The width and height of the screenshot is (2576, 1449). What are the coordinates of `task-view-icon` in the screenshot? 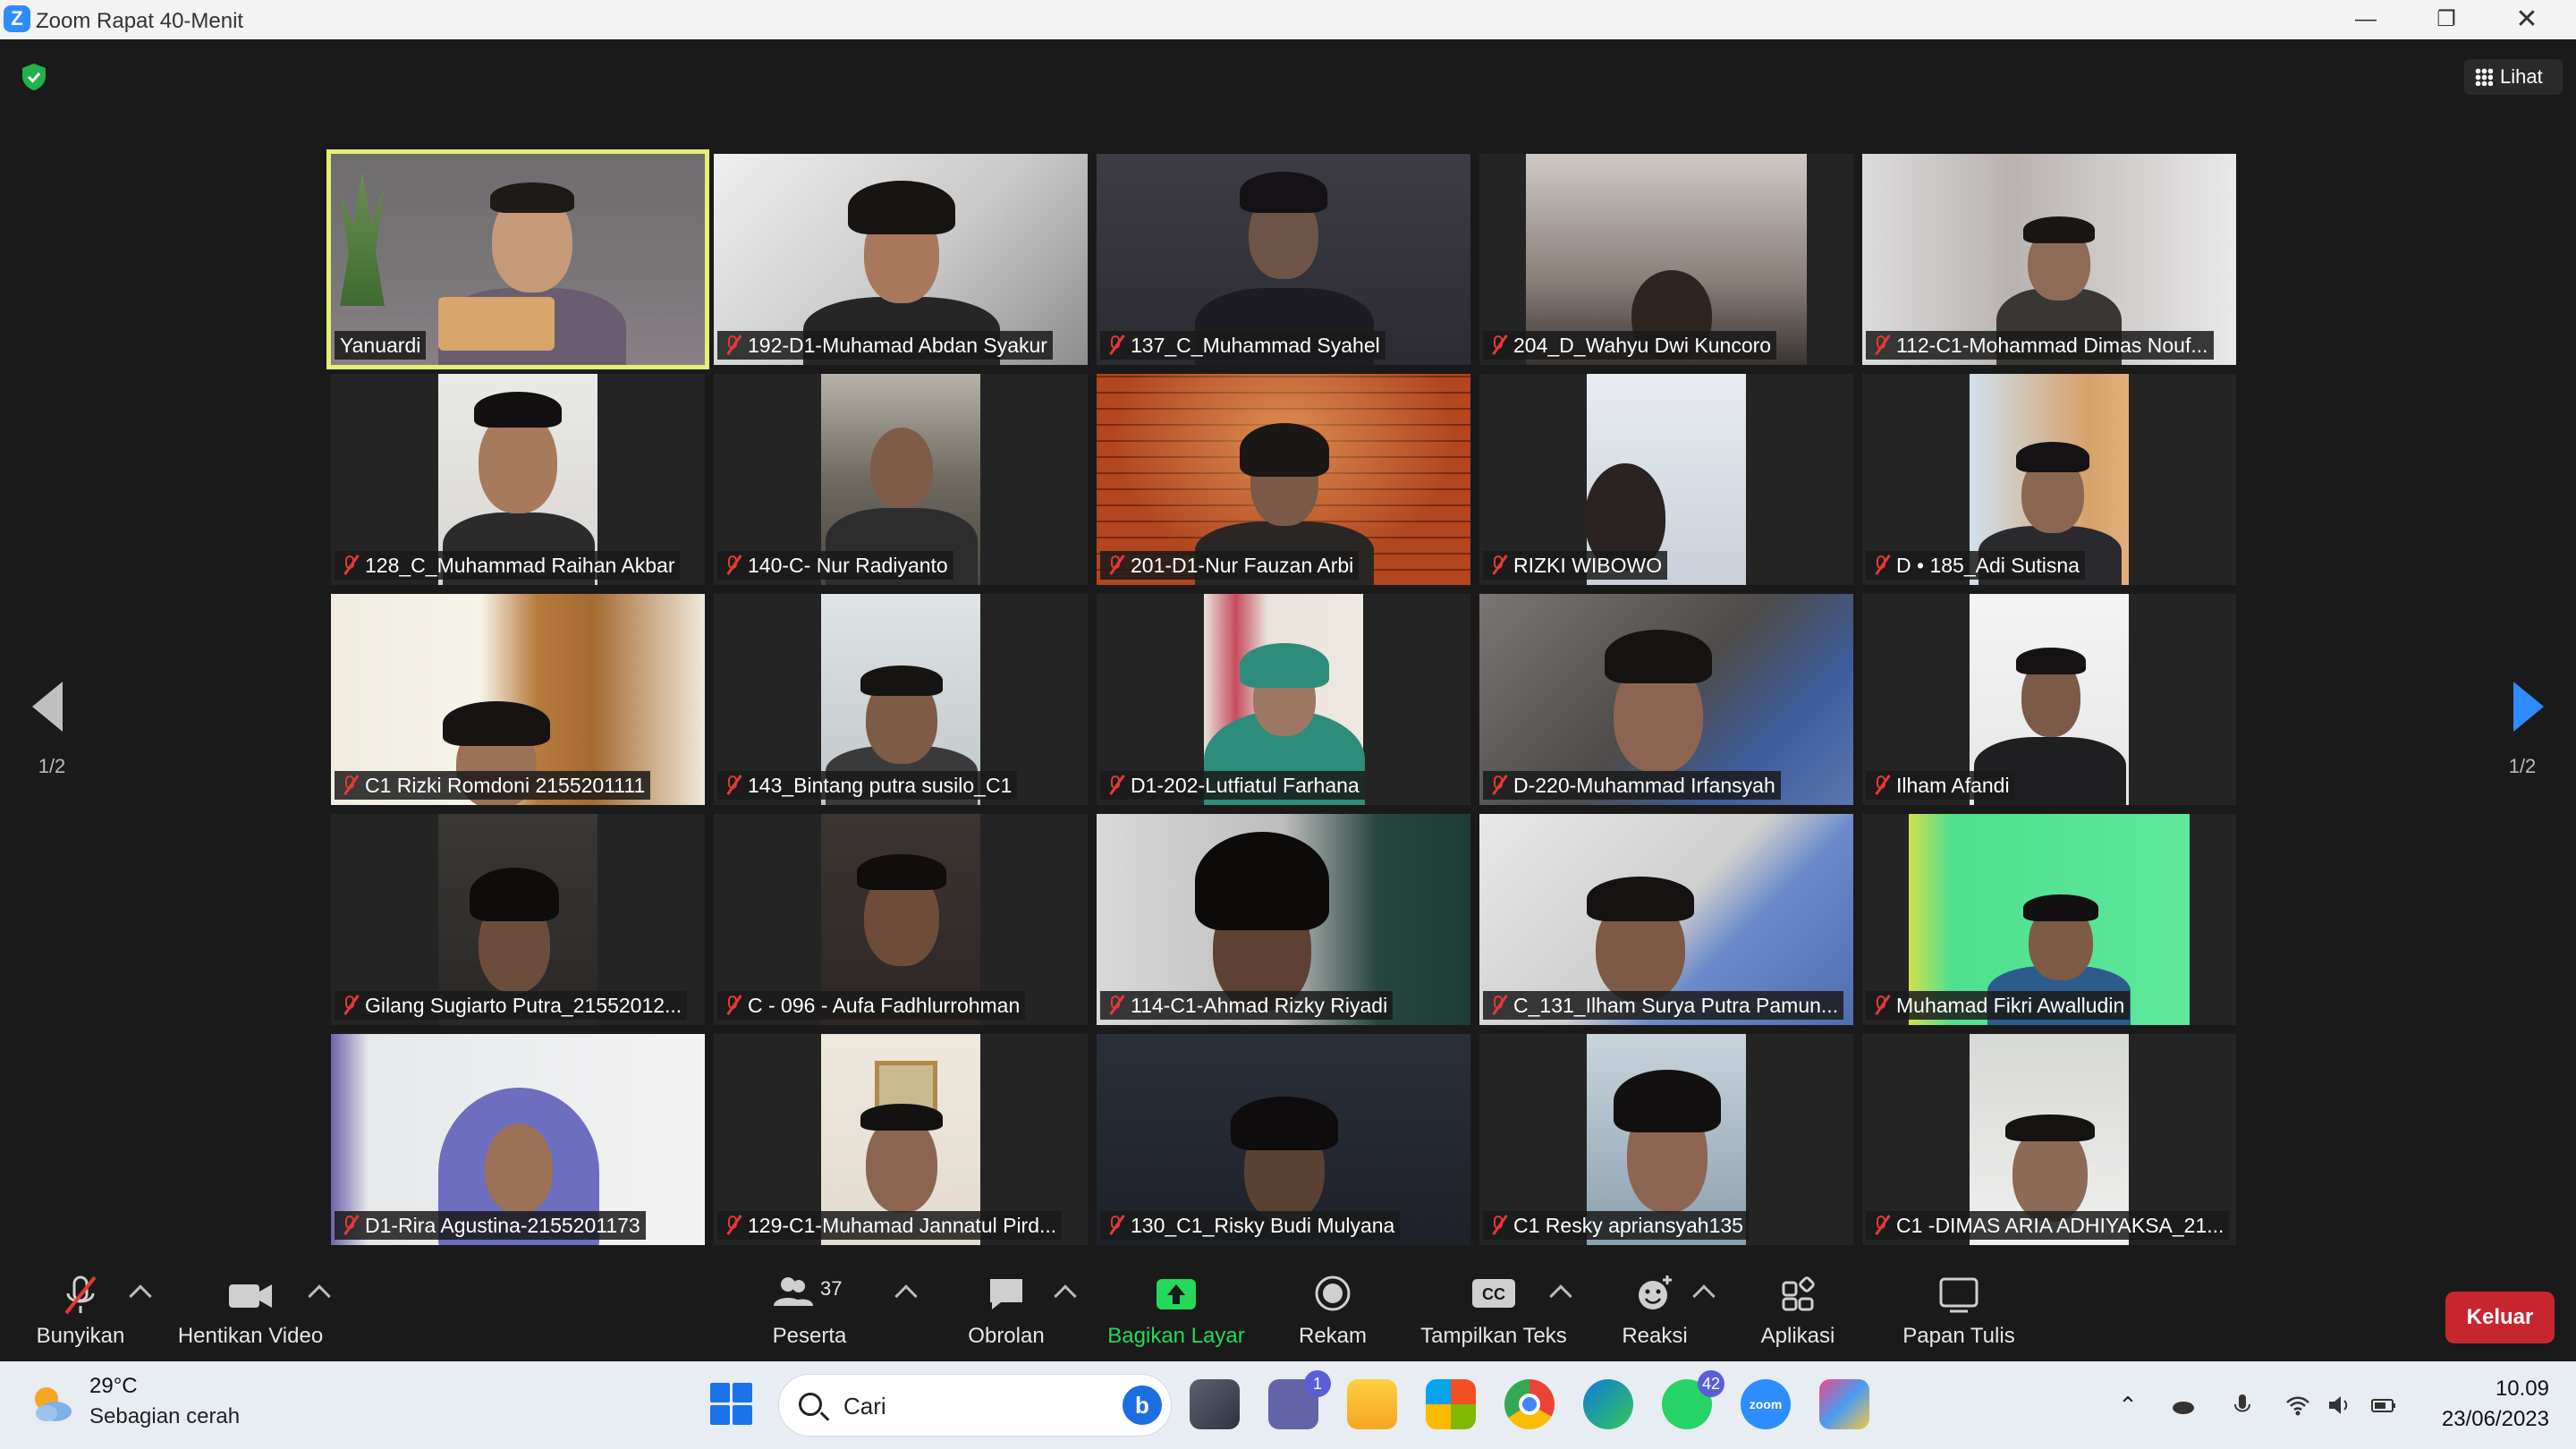 It's located at (1215, 1404).